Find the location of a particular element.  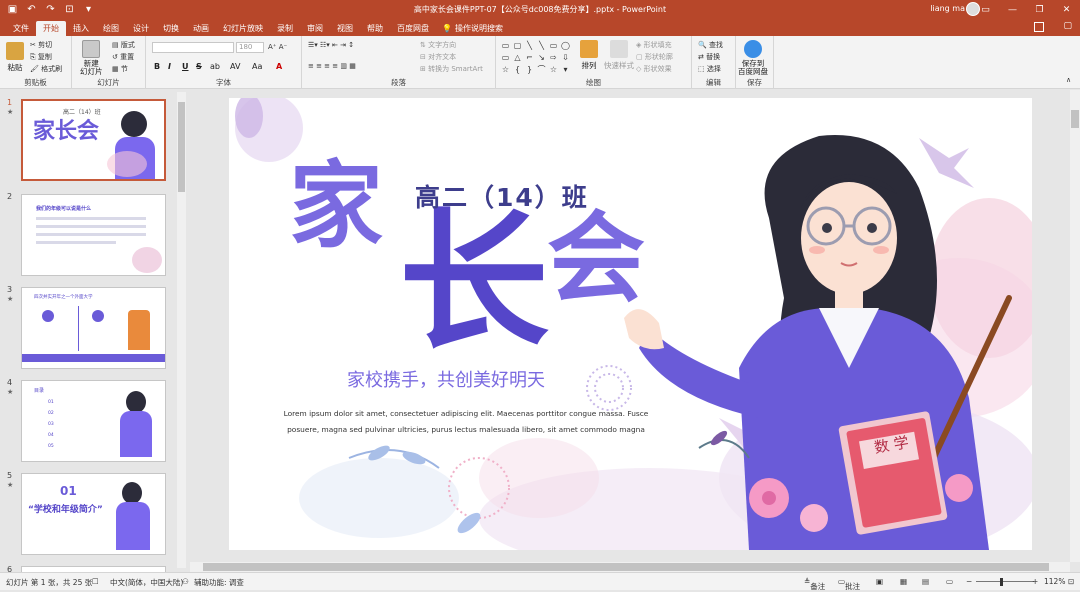

quick-styles-button: 快速样式 is located at coordinates (619, 55).